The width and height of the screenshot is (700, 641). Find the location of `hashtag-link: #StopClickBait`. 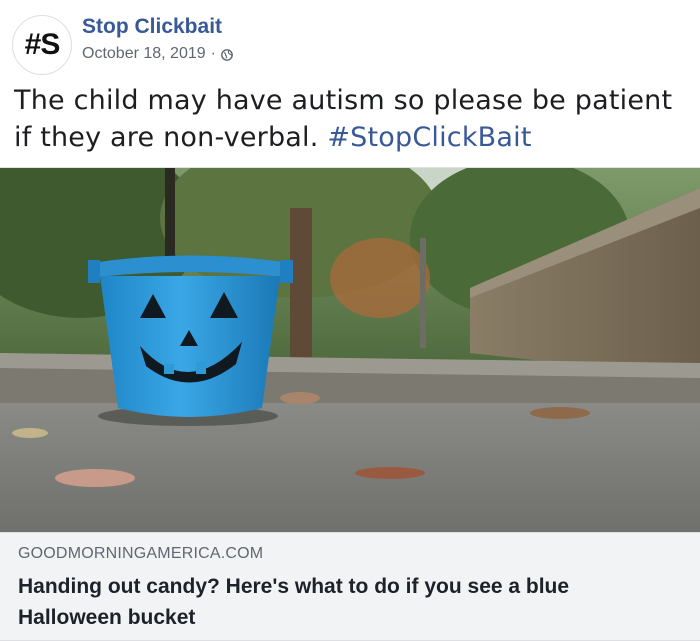

hashtag-link: #StopClickBait is located at coordinates (429, 137).